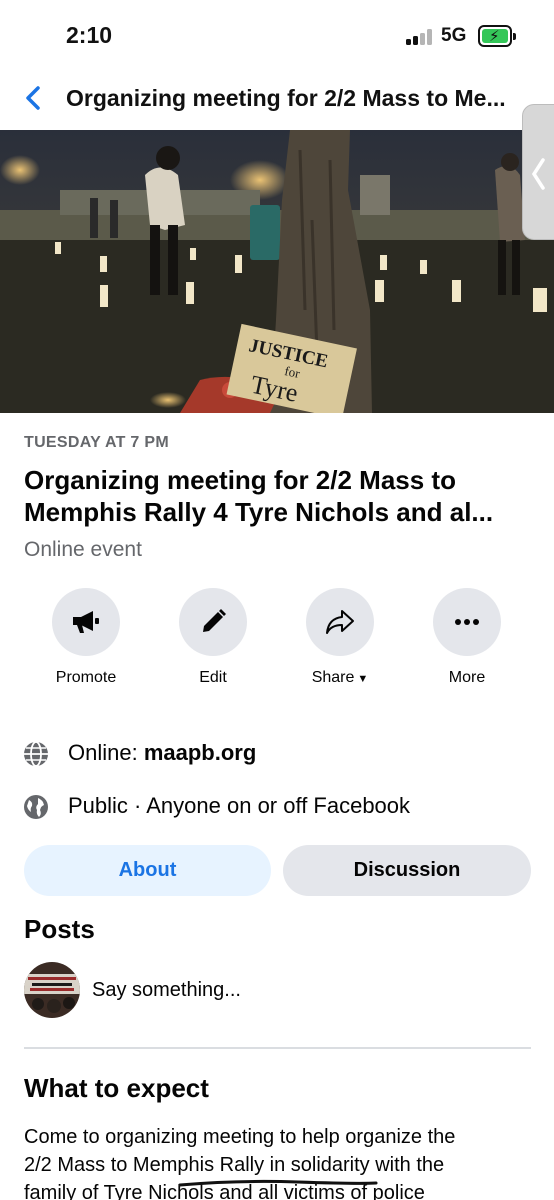 Image resolution: width=554 pixels, height=1200 pixels. I want to click on online-location-row: Online: maapb.org, so click(277, 754).